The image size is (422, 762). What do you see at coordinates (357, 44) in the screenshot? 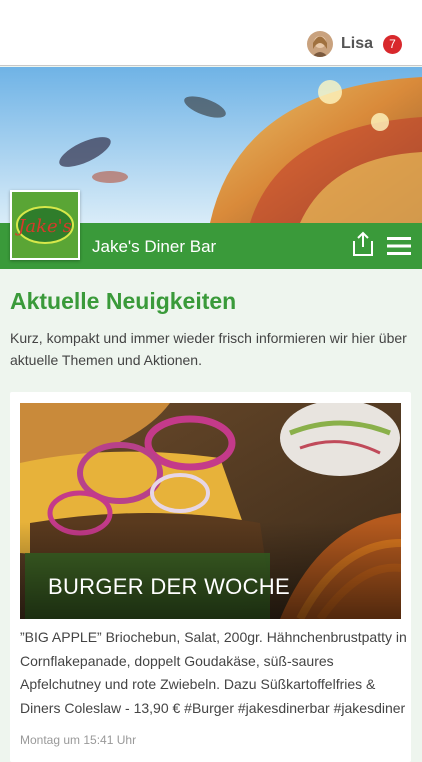
I see `user-name: Lisa` at bounding box center [357, 44].